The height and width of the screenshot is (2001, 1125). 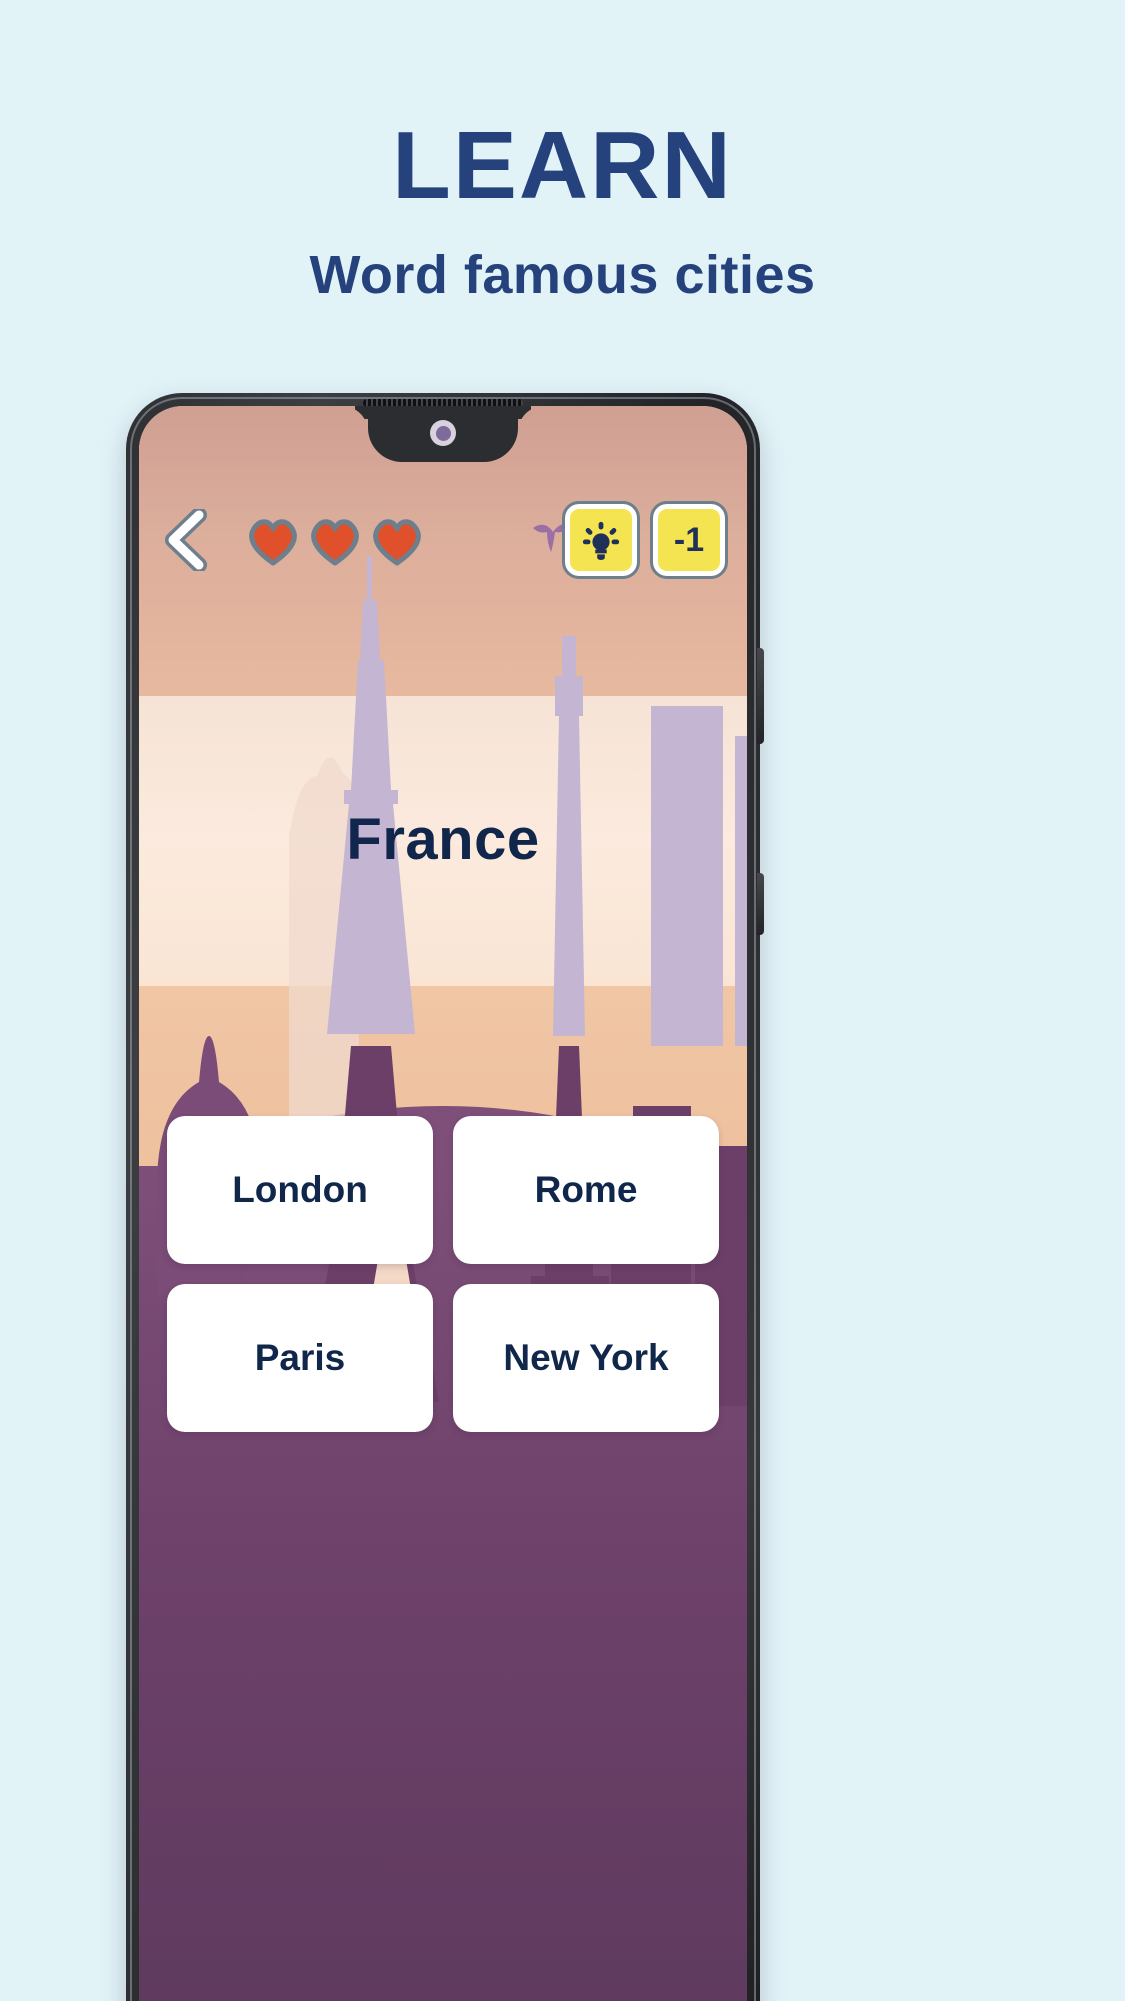 What do you see at coordinates (300, 1190) in the screenshot?
I see `answer-option-1: London` at bounding box center [300, 1190].